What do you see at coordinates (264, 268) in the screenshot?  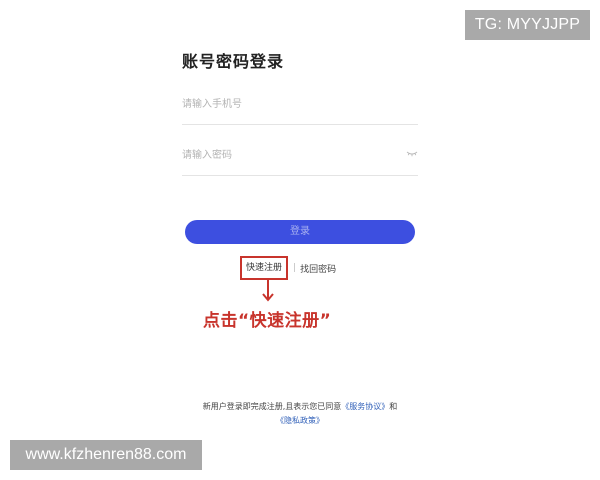 I see `quick-register-link: 快速注册` at bounding box center [264, 268].